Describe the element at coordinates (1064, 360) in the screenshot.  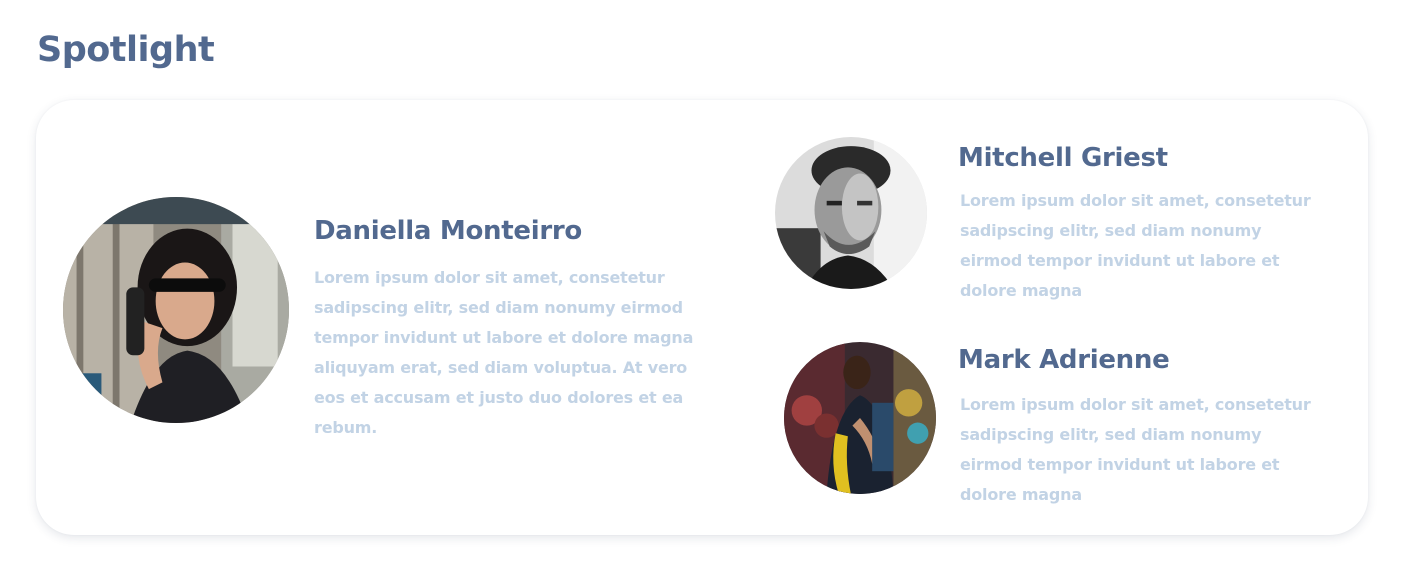
I see `person-name: Mark Adrienne` at that location.